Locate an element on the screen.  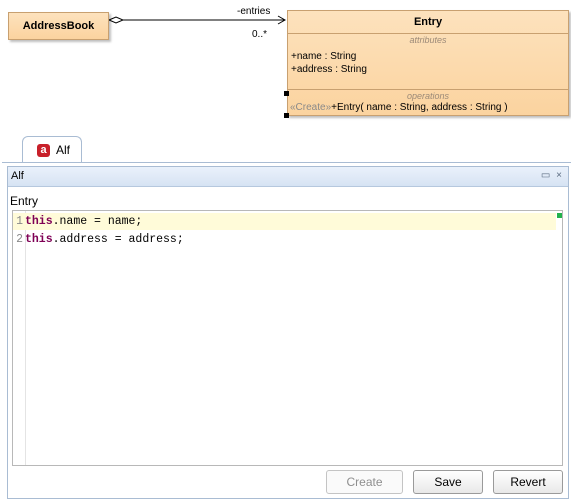
line-number: 2 is located at coordinates (19, 239).